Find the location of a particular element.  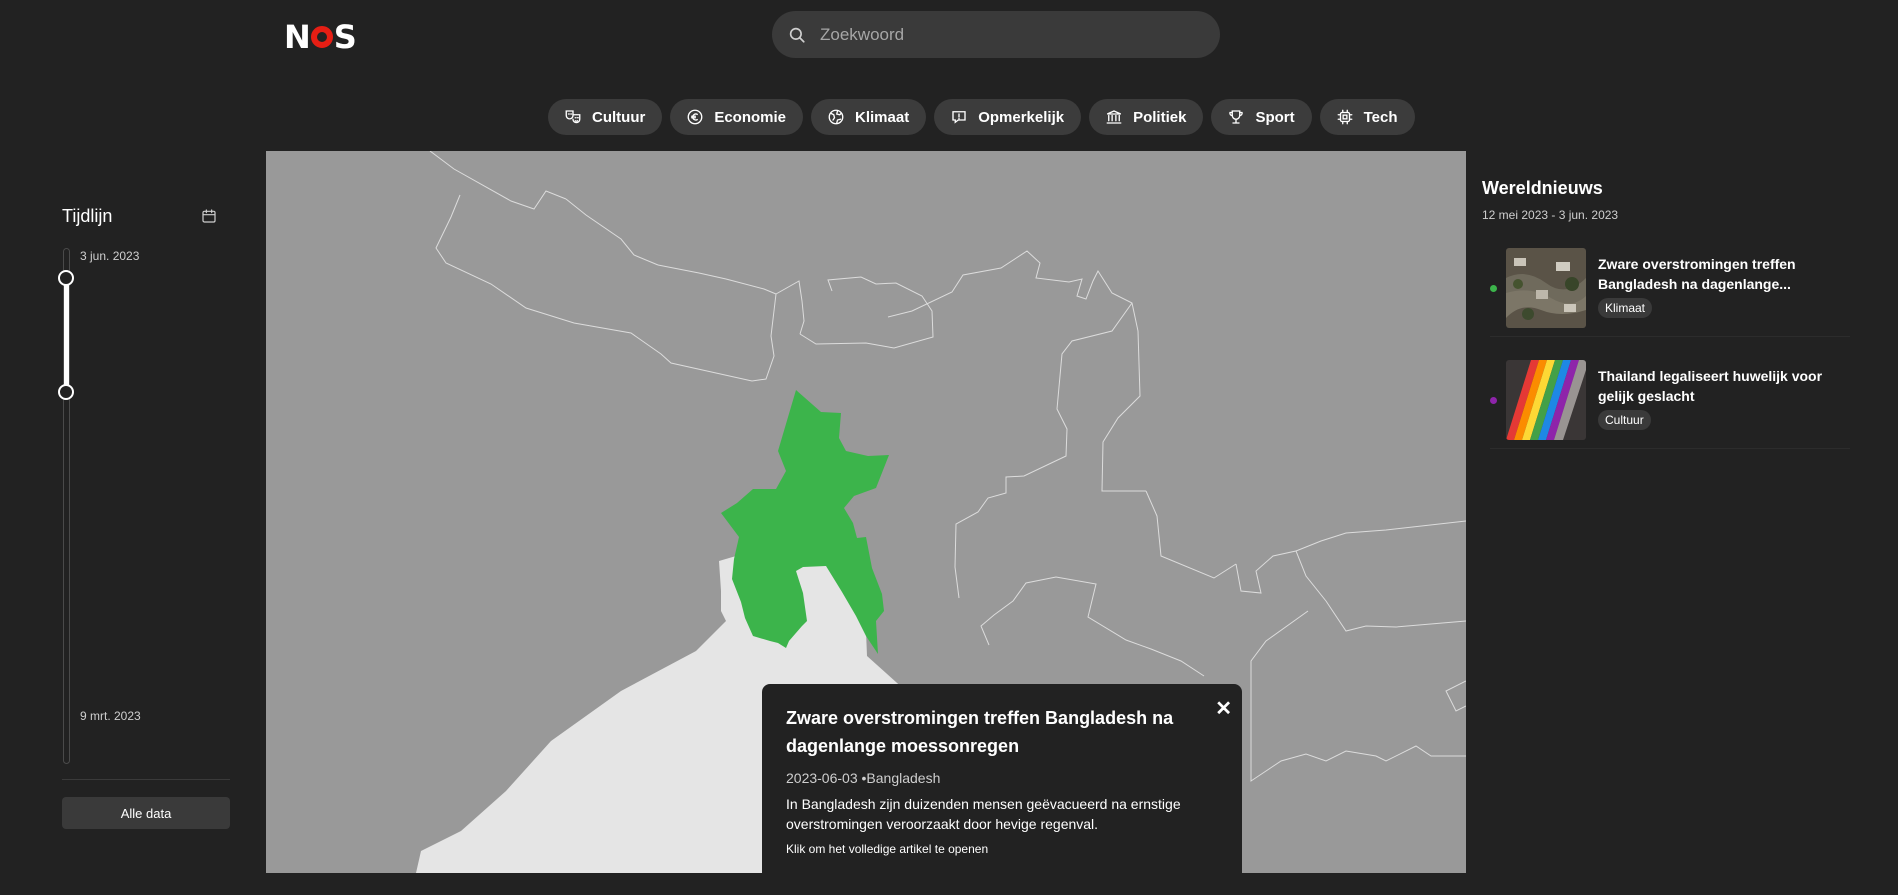

search-bar is located at coordinates (996, 34).